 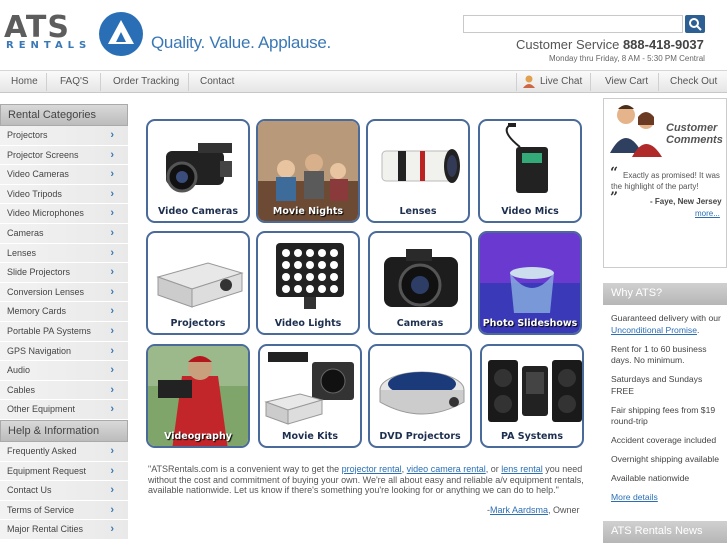 What do you see at coordinates (522, 469) in the screenshot?
I see `lens-rental-link: lens rental` at bounding box center [522, 469].